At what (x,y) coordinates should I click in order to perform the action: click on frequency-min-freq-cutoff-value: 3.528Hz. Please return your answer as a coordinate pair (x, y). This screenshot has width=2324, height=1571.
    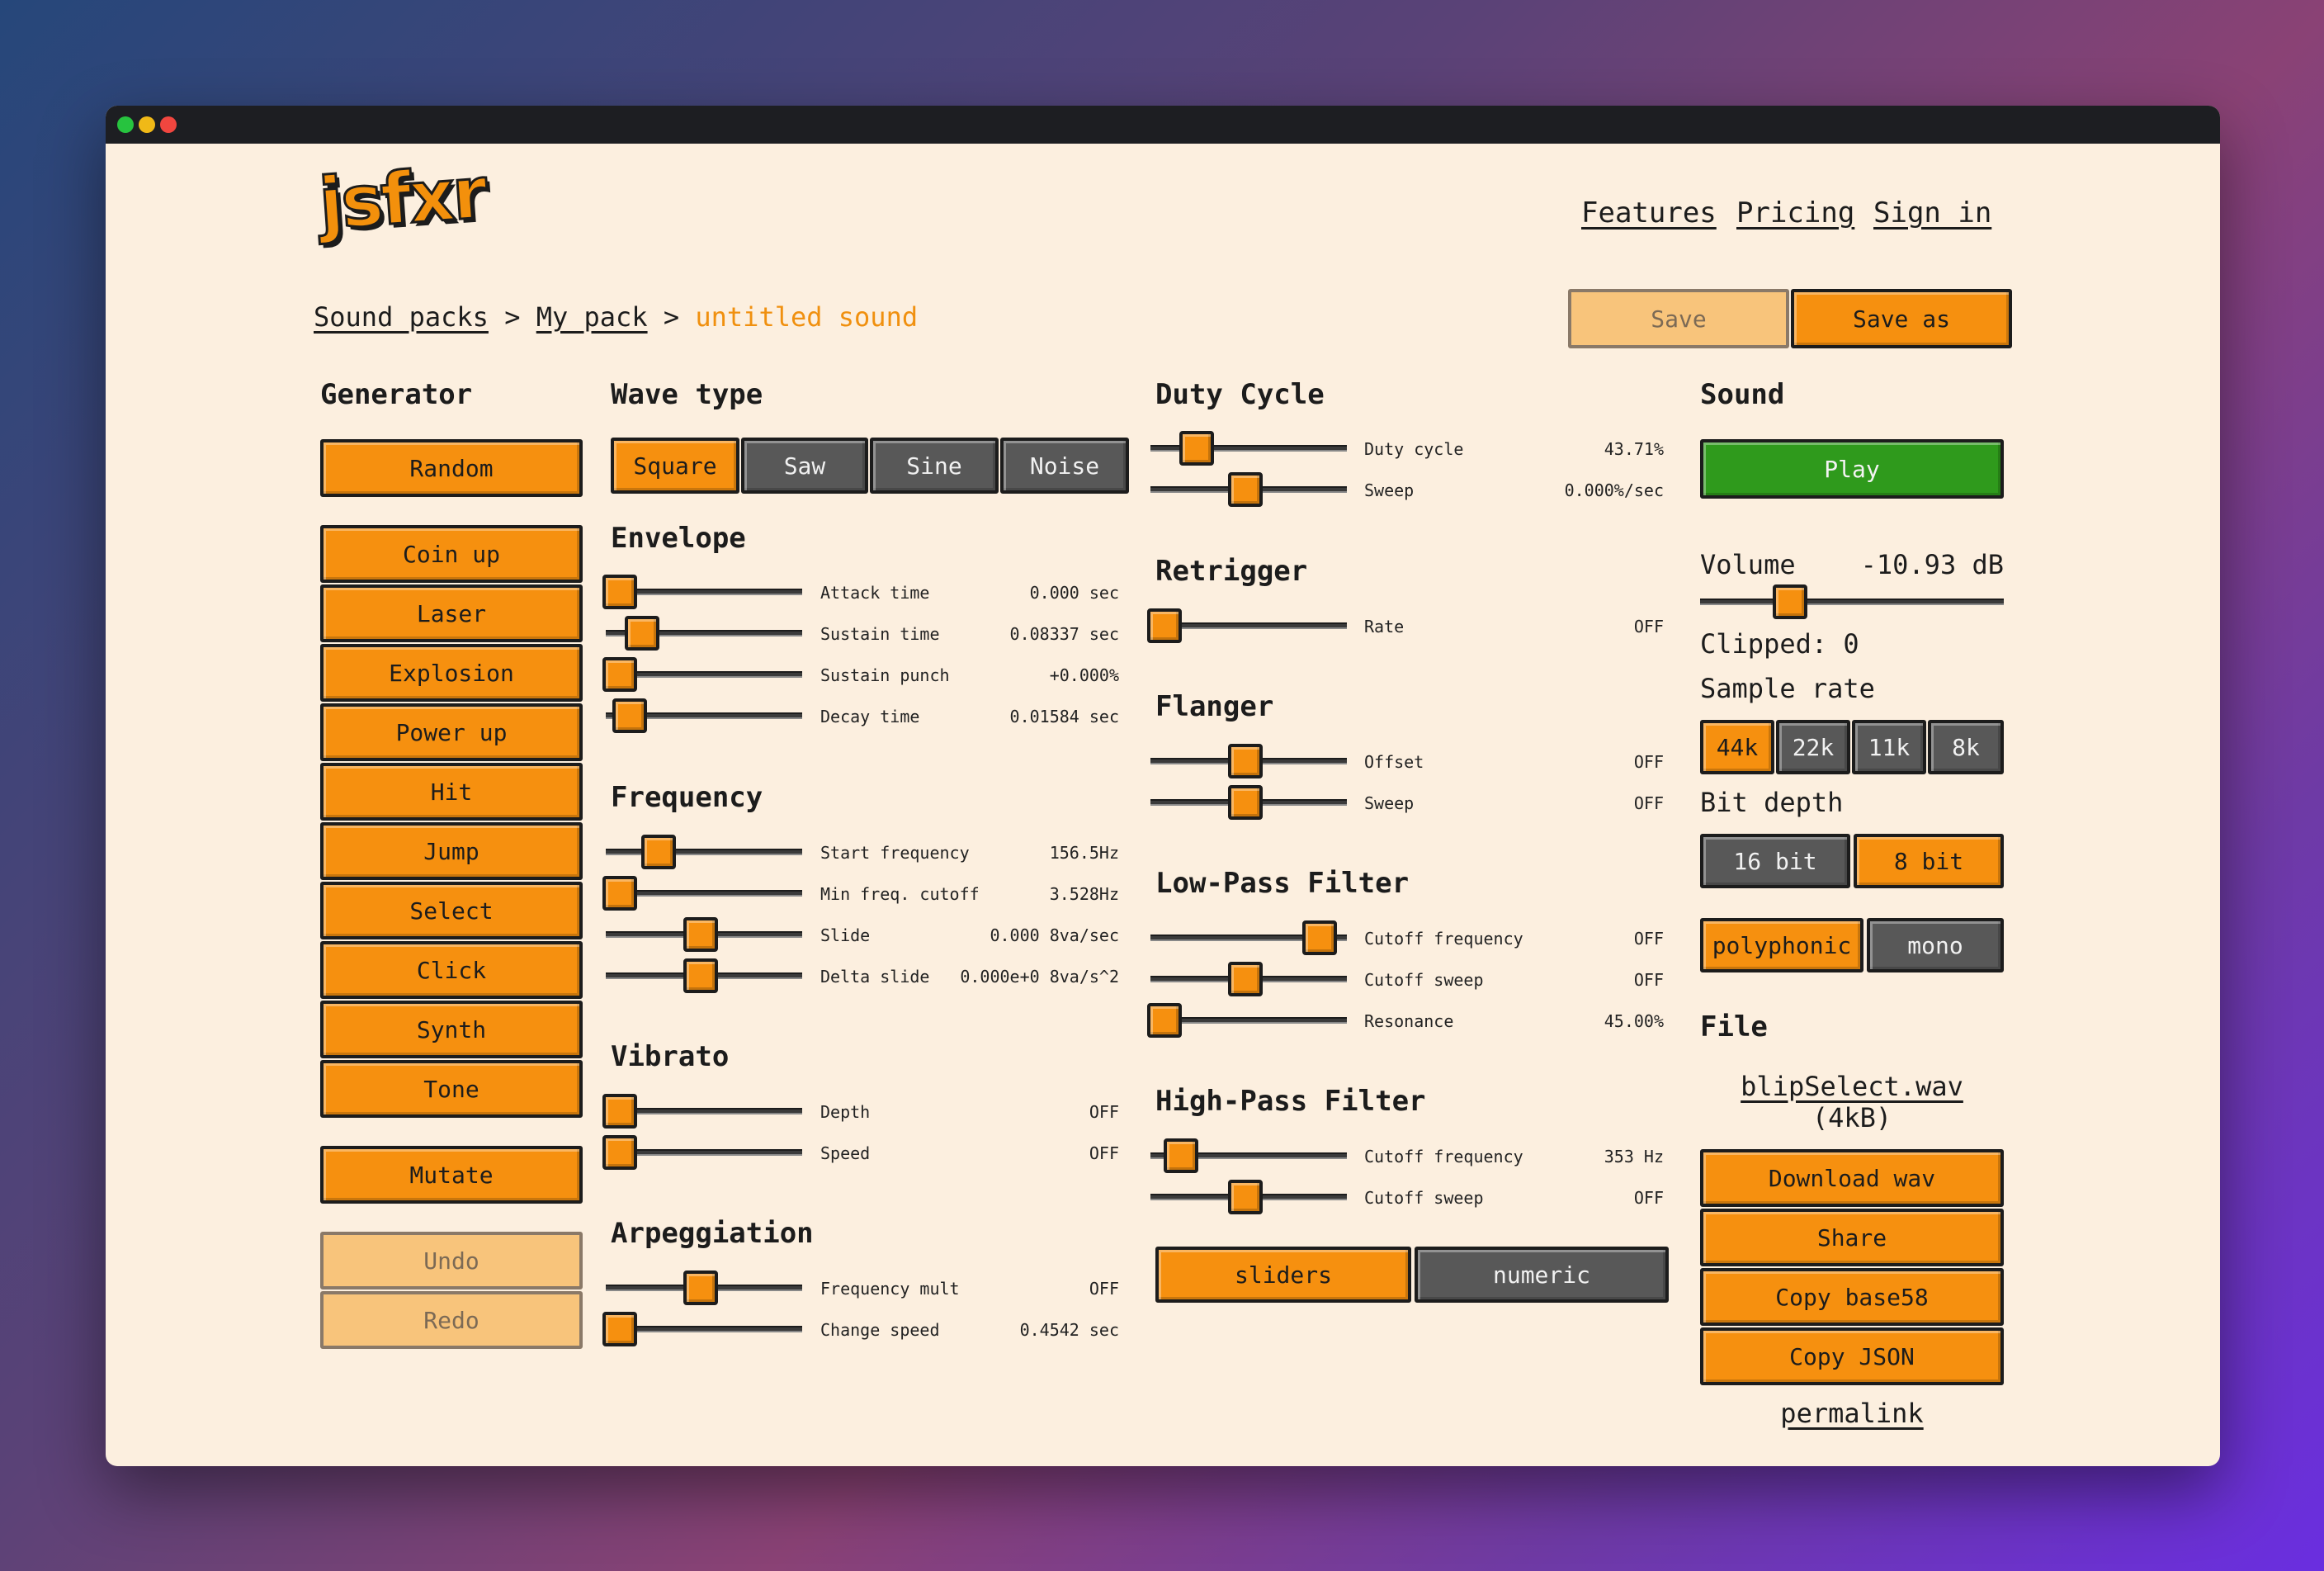
    Looking at the image, I should click on (1084, 894).